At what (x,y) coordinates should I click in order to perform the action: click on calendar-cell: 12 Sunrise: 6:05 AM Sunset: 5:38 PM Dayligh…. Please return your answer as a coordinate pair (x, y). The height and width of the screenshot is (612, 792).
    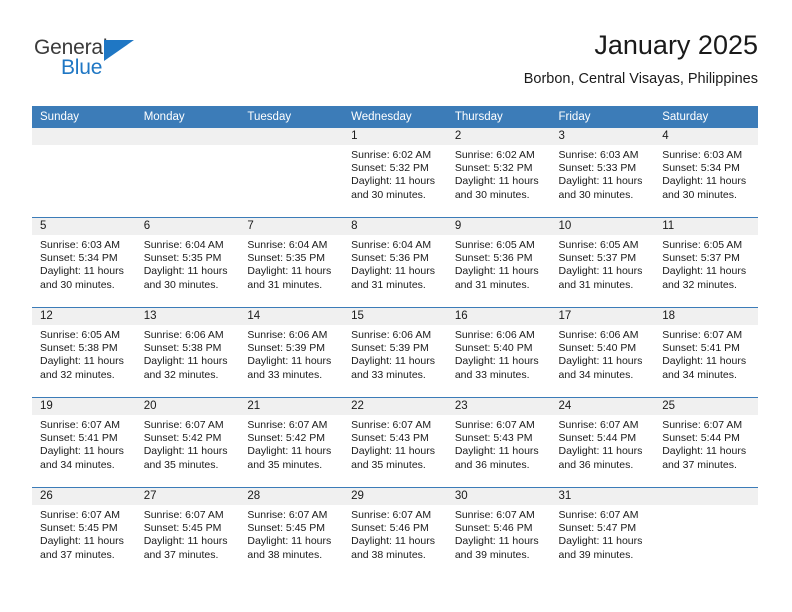
    Looking at the image, I should click on (84, 352).